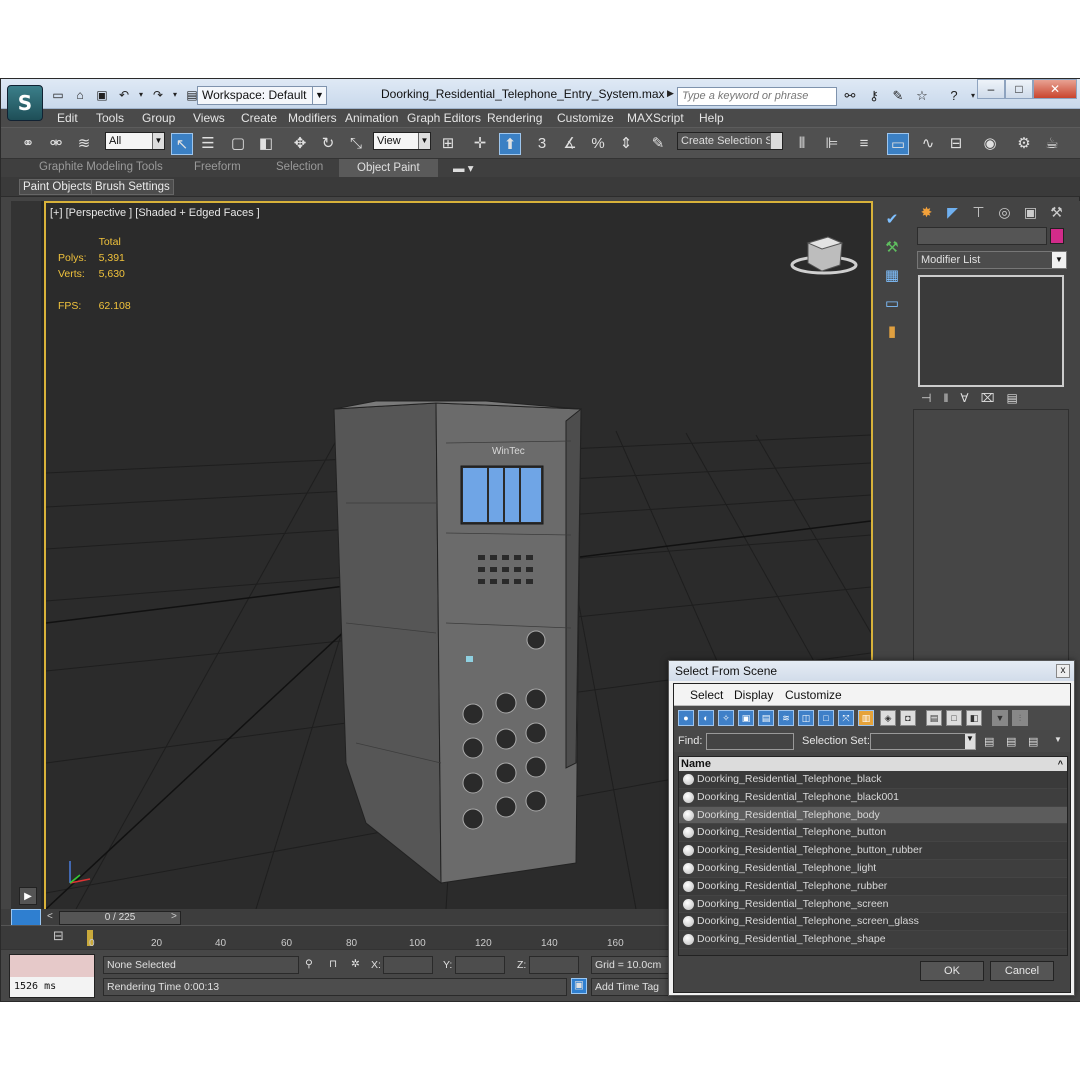  Describe the element at coordinates (355, 964) in the screenshot. I see `absolute-mode-icon: ✲` at that location.